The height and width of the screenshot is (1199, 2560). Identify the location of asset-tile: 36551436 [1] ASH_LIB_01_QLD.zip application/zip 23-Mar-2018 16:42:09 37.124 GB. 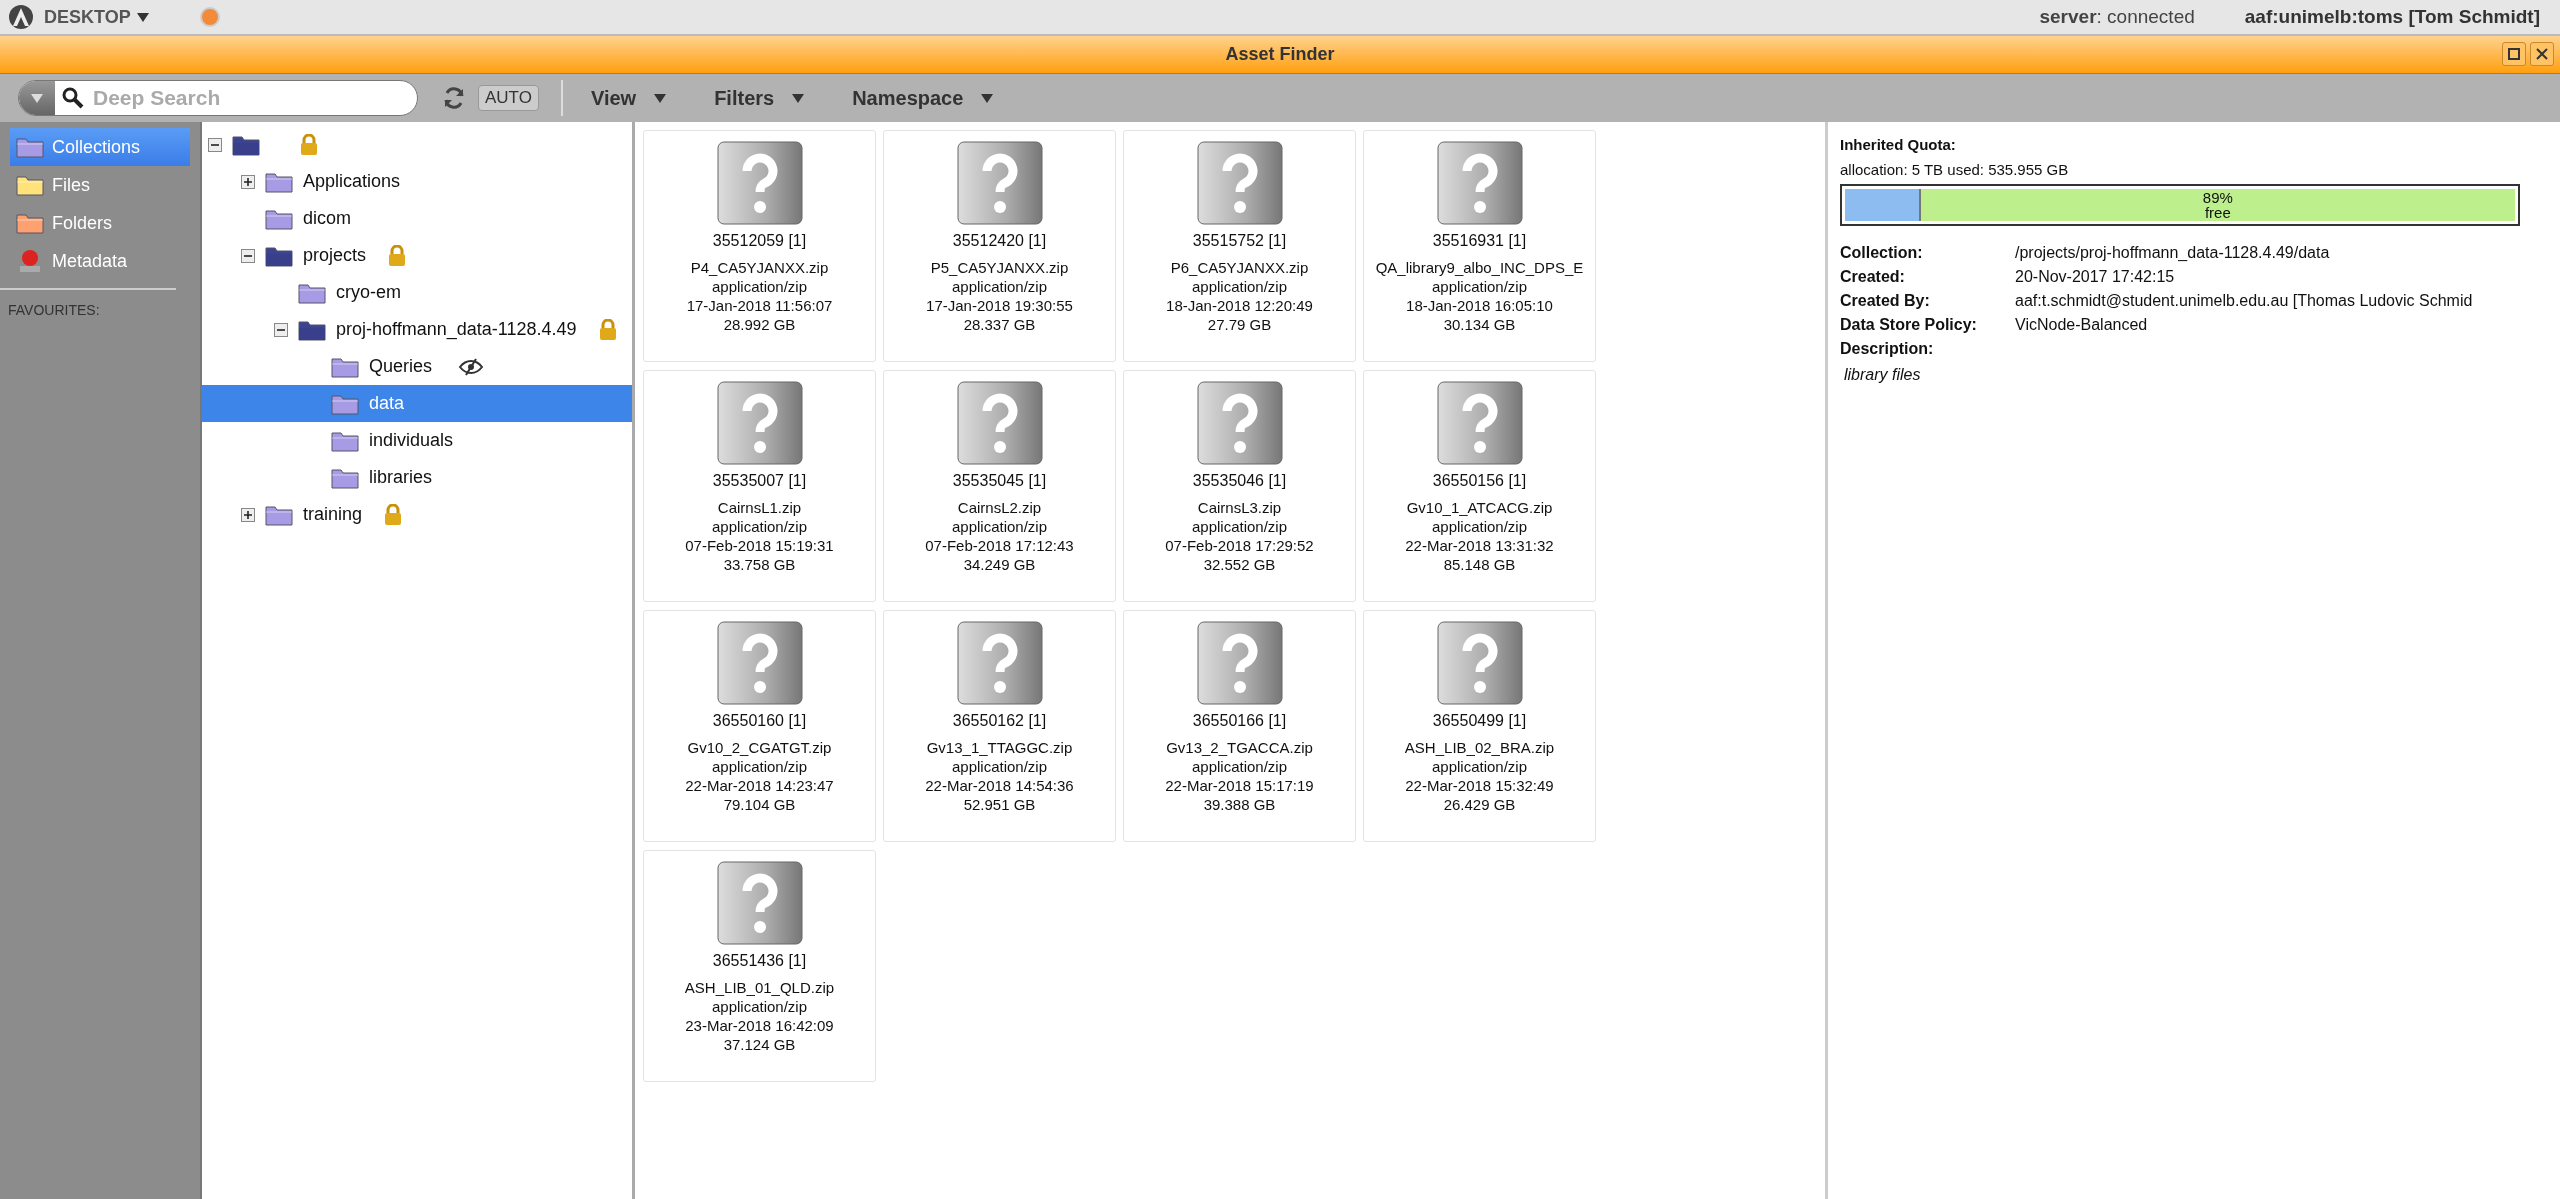
(759, 966).